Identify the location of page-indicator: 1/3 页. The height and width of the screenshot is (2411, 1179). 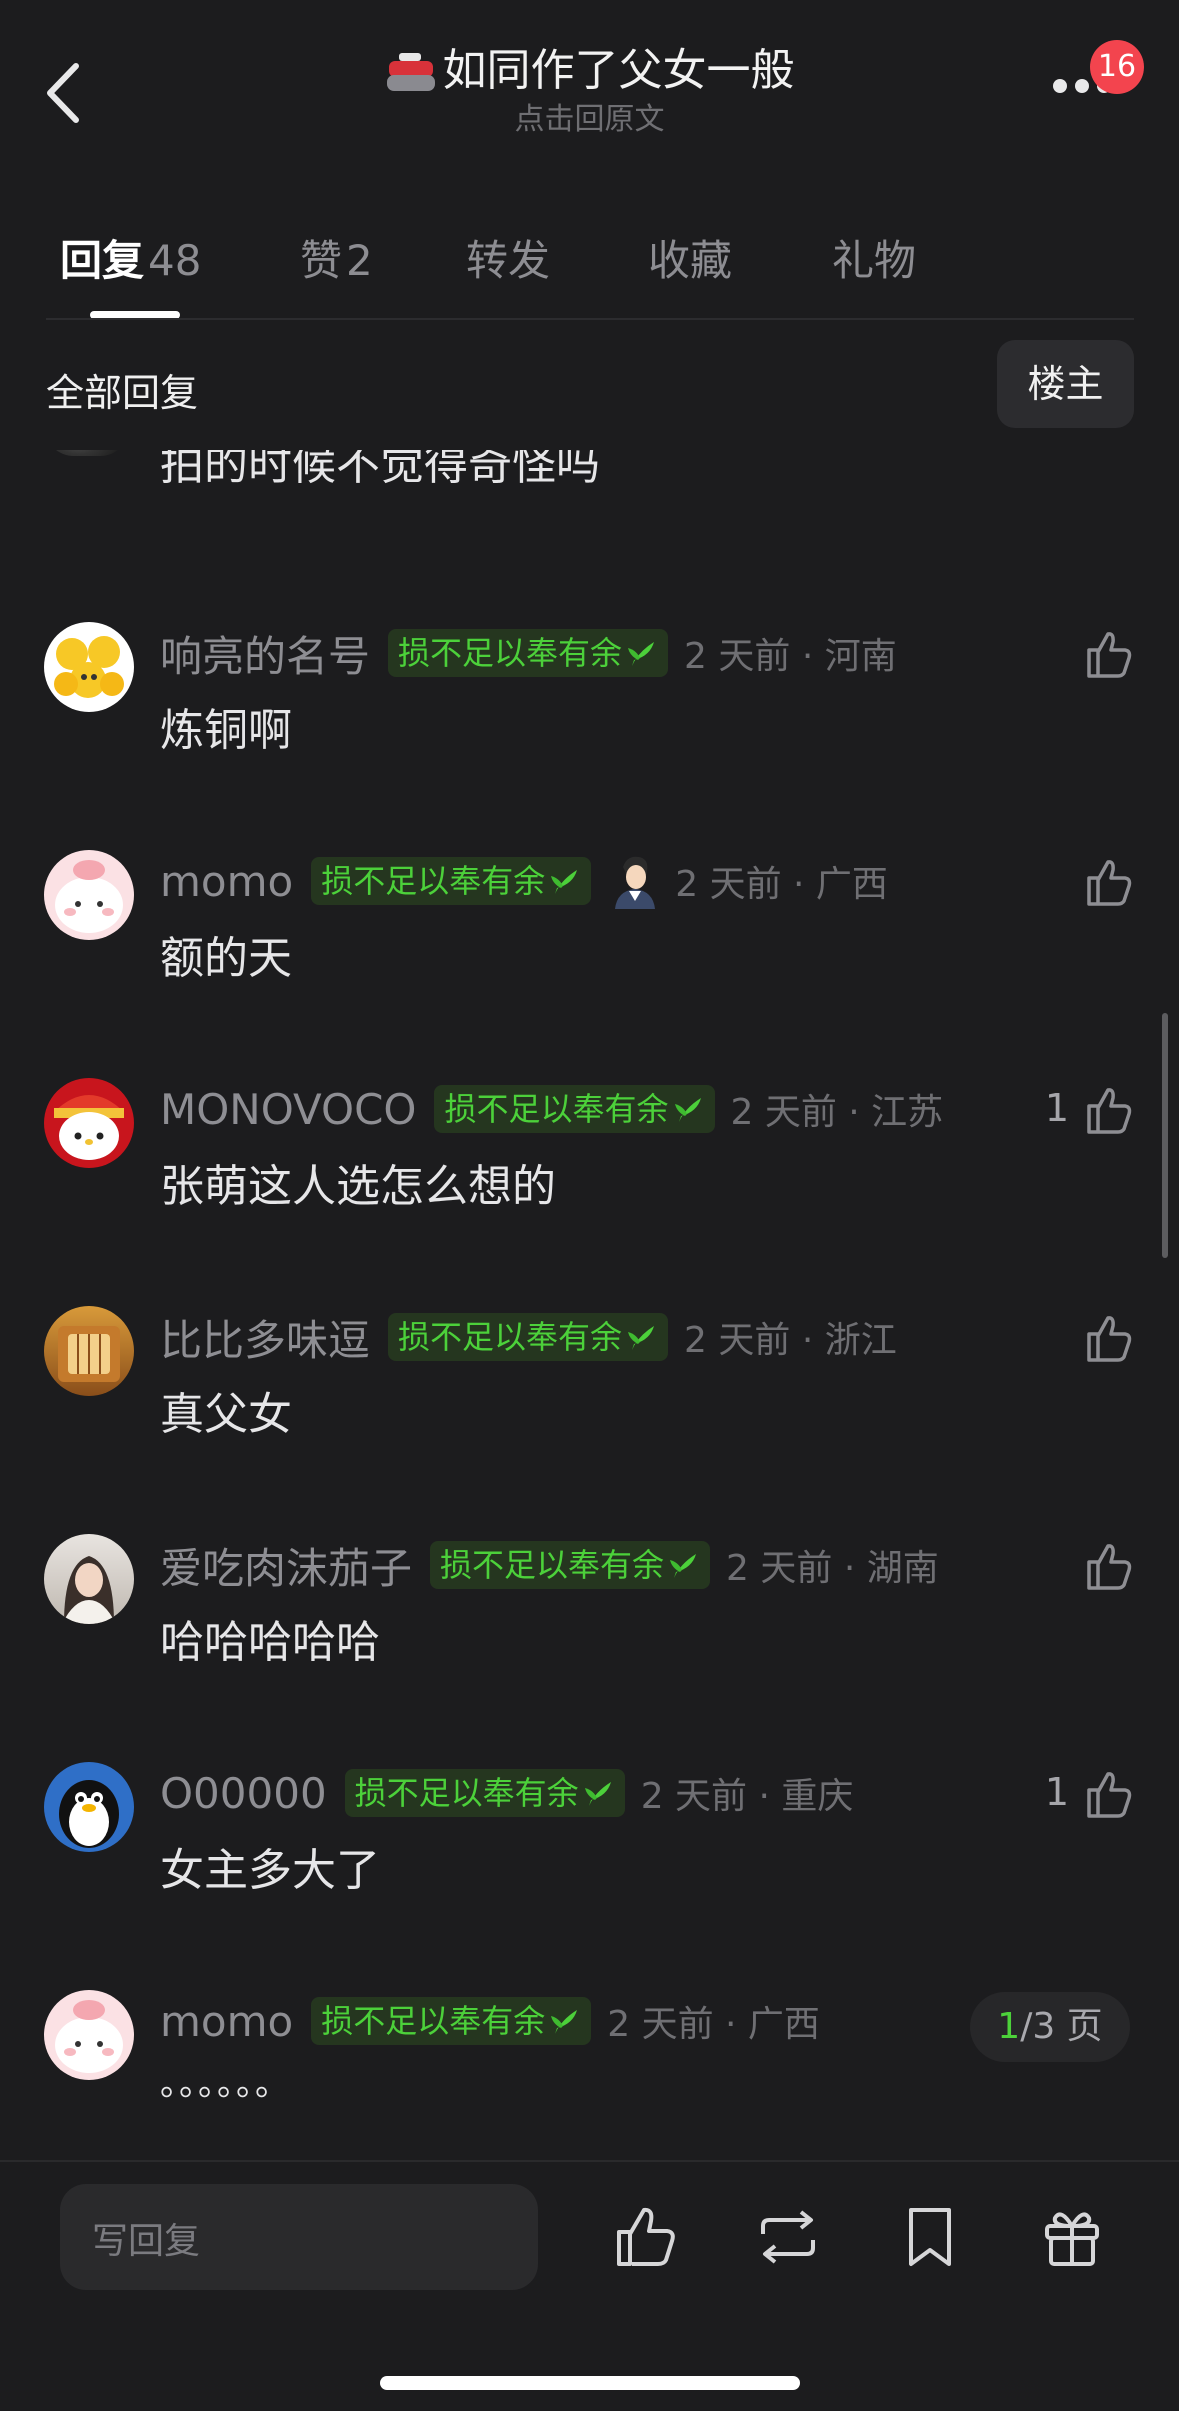
(1050, 2027).